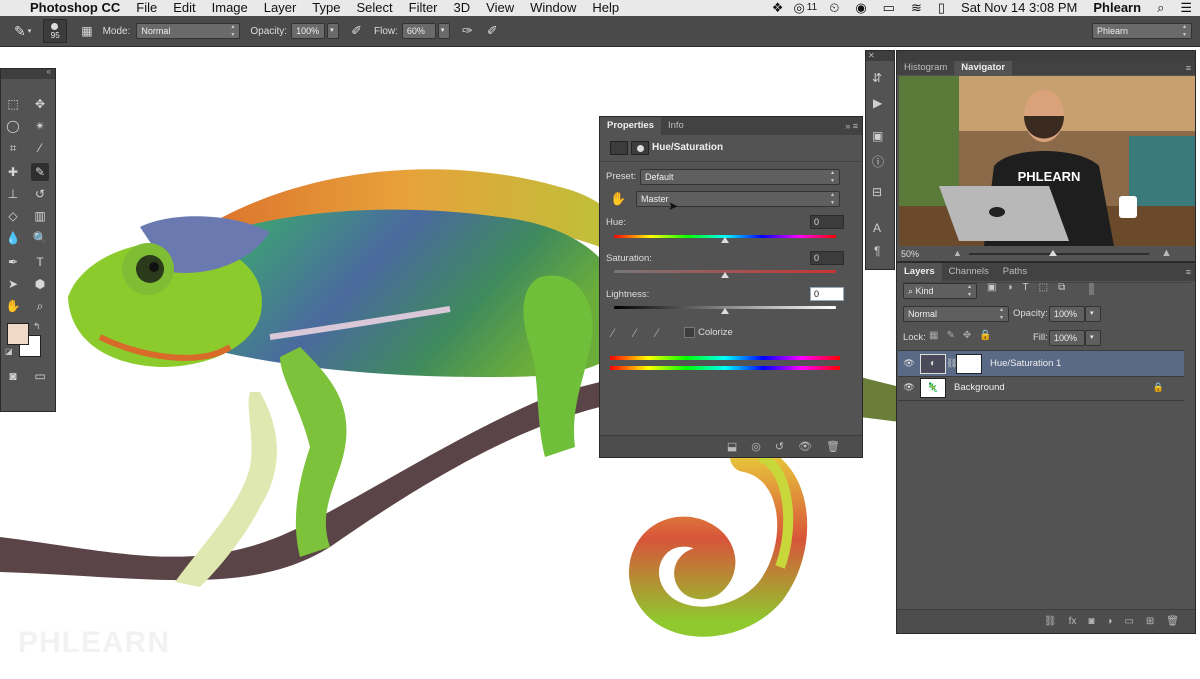 This screenshot has height=679, width=1200. Describe the element at coordinates (1067, 338) in the screenshot. I see `fill-field: 100%` at that location.